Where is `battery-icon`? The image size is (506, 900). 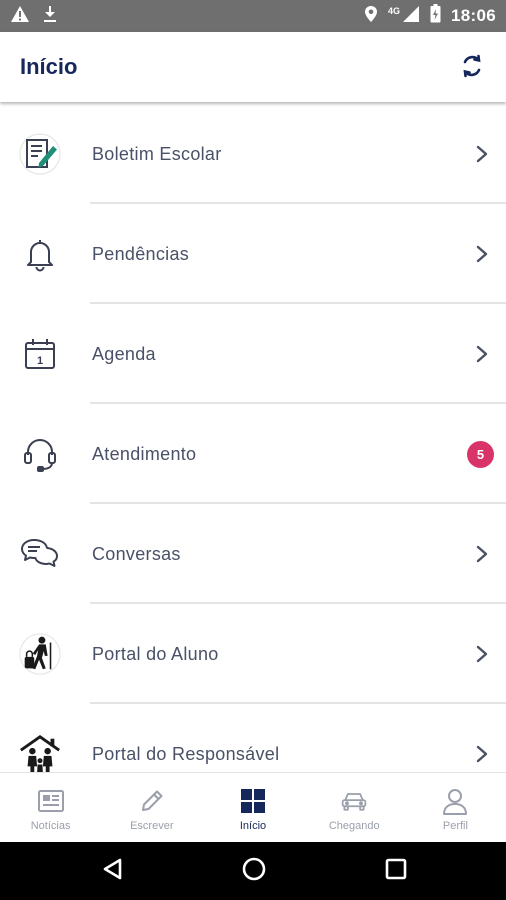 battery-icon is located at coordinates (435, 16).